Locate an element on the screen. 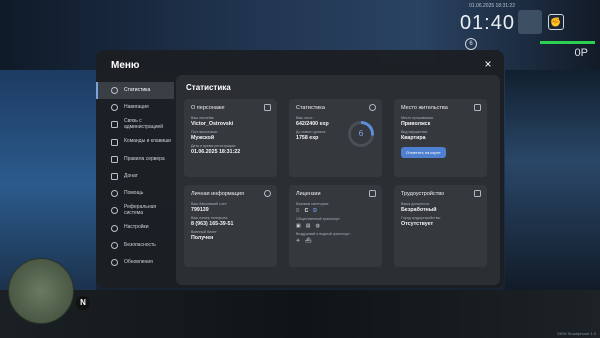 The height and width of the screenshot is (338, 600). air-water-label: Воздушный и водный транспорт: is located at coordinates (323, 234).